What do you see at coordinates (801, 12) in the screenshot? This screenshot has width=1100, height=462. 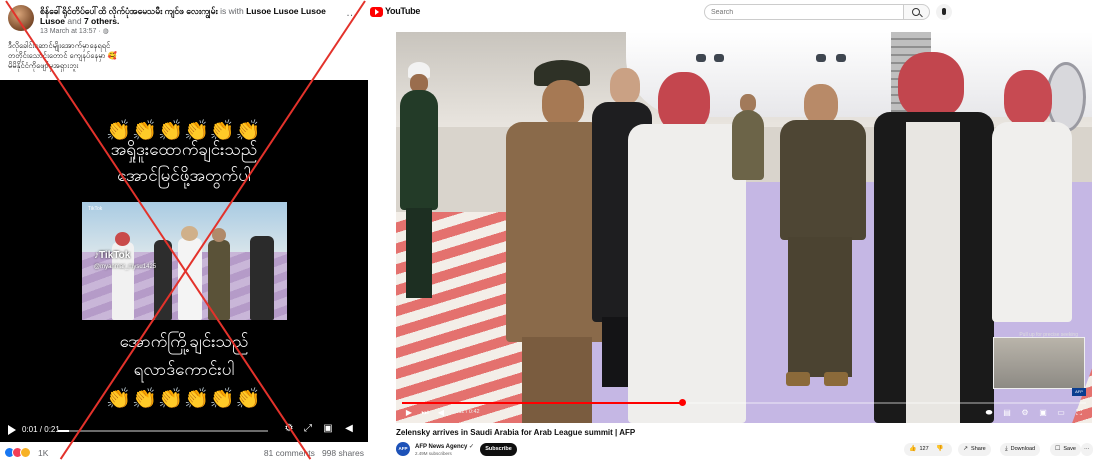 I see `search-input` at bounding box center [801, 12].